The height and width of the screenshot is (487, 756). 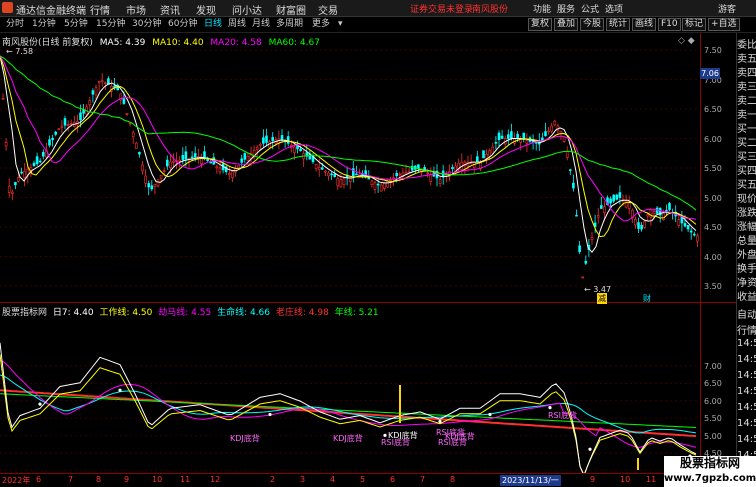 What do you see at coordinates (15, 24) in the screenshot?
I see `tab-intraday: 分时` at bounding box center [15, 24].